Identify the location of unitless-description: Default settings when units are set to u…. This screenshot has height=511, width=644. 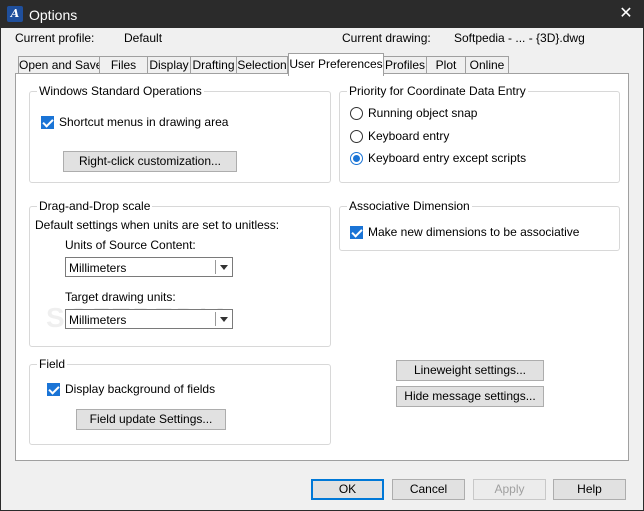
(157, 225).